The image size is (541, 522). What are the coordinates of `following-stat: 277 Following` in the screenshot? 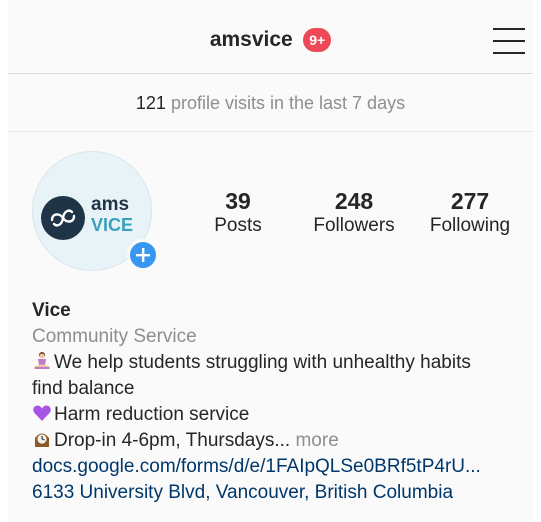 It's located at (470, 213).